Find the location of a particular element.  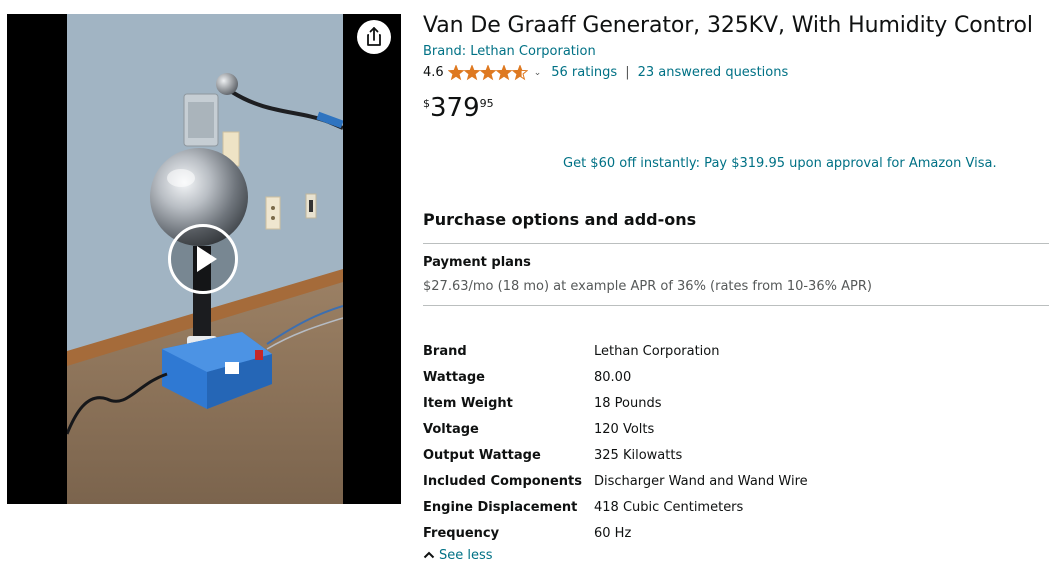

share-button is located at coordinates (374, 37).